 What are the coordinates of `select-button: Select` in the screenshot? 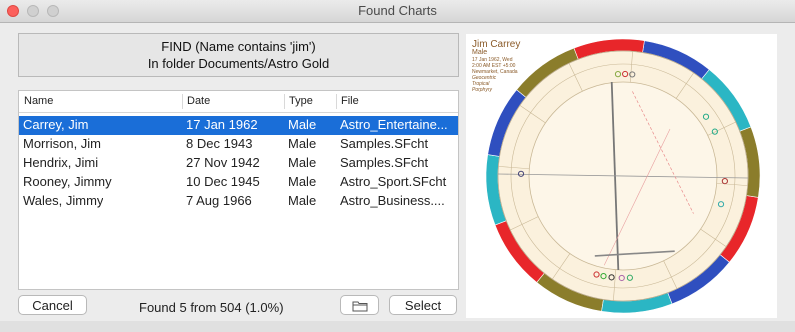 It's located at (423, 305).